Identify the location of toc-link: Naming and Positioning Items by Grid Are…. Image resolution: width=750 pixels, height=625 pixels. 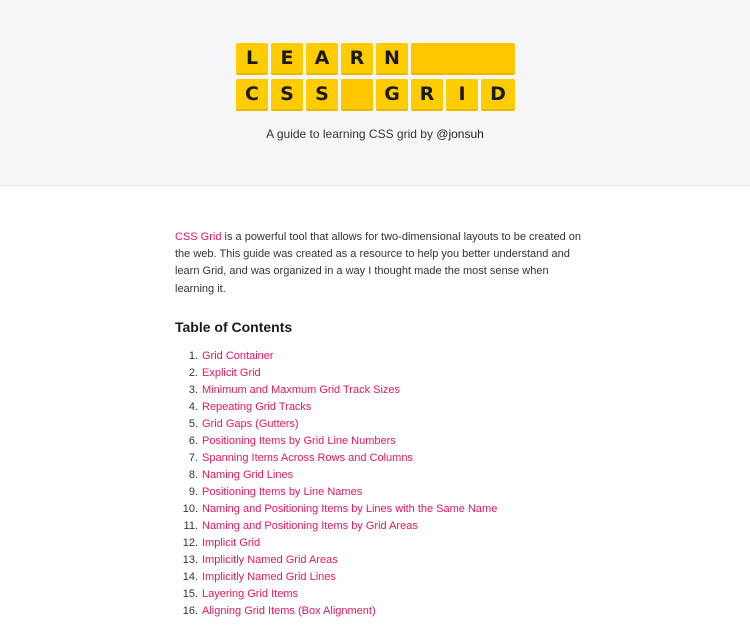
(310, 526).